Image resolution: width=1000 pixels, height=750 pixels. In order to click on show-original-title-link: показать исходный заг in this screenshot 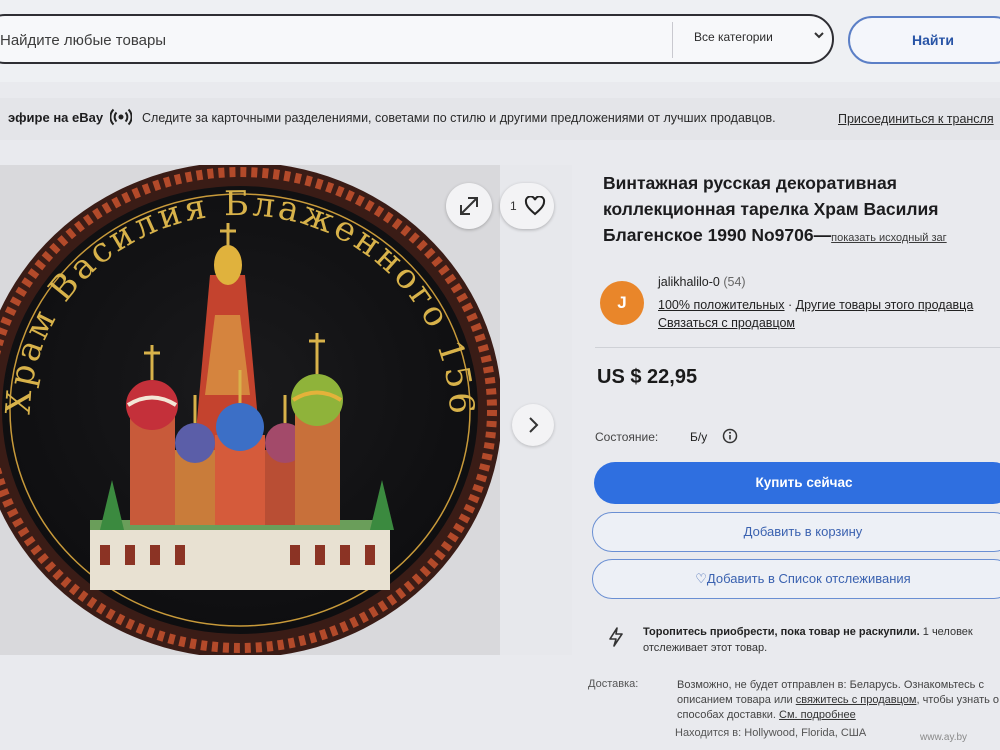, I will do `click(889, 238)`.